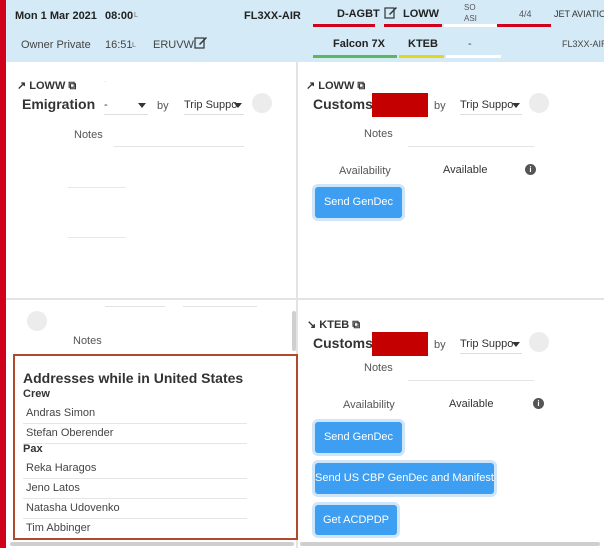  I want to click on leg-count: 4/4, so click(525, 14).